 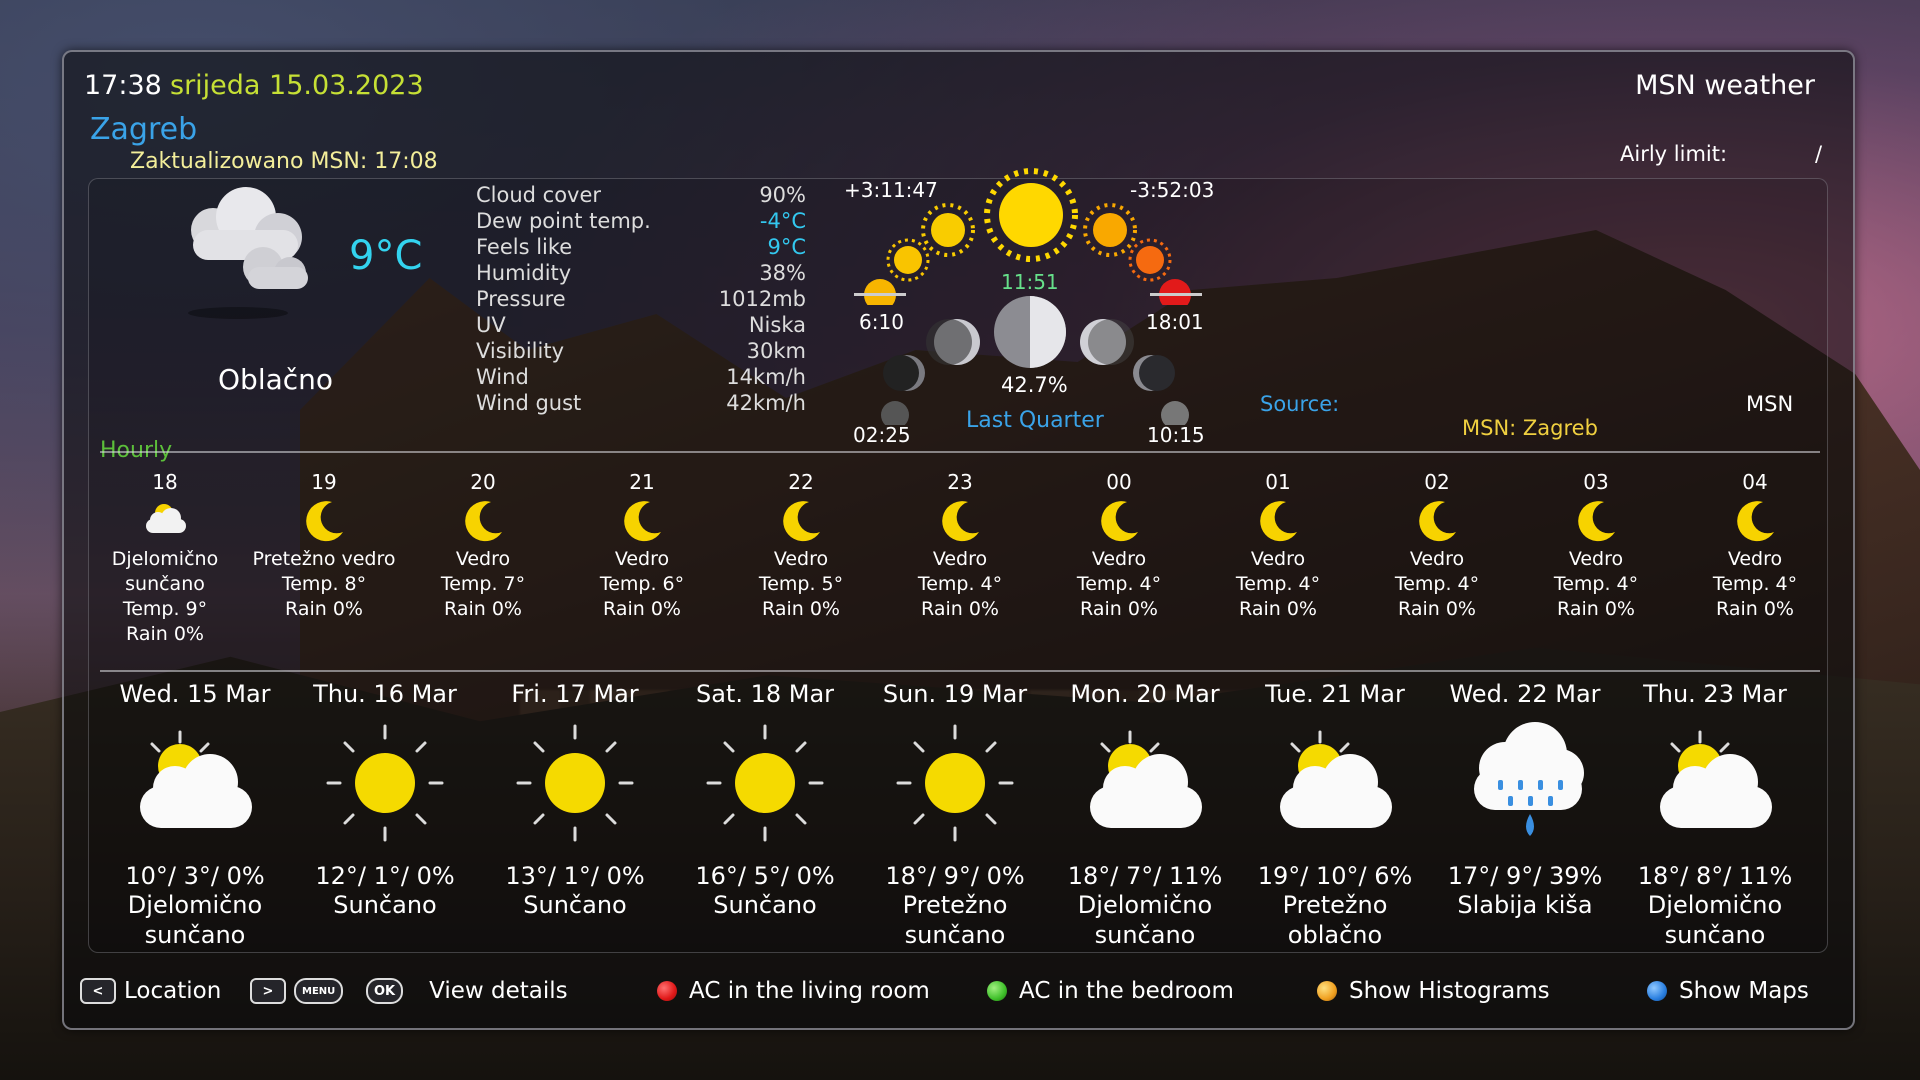 I want to click on daily-item: Mon. 20 Mar 18°/ 7°/ 11% Djelomično sunčano, so click(x=1145, y=815).